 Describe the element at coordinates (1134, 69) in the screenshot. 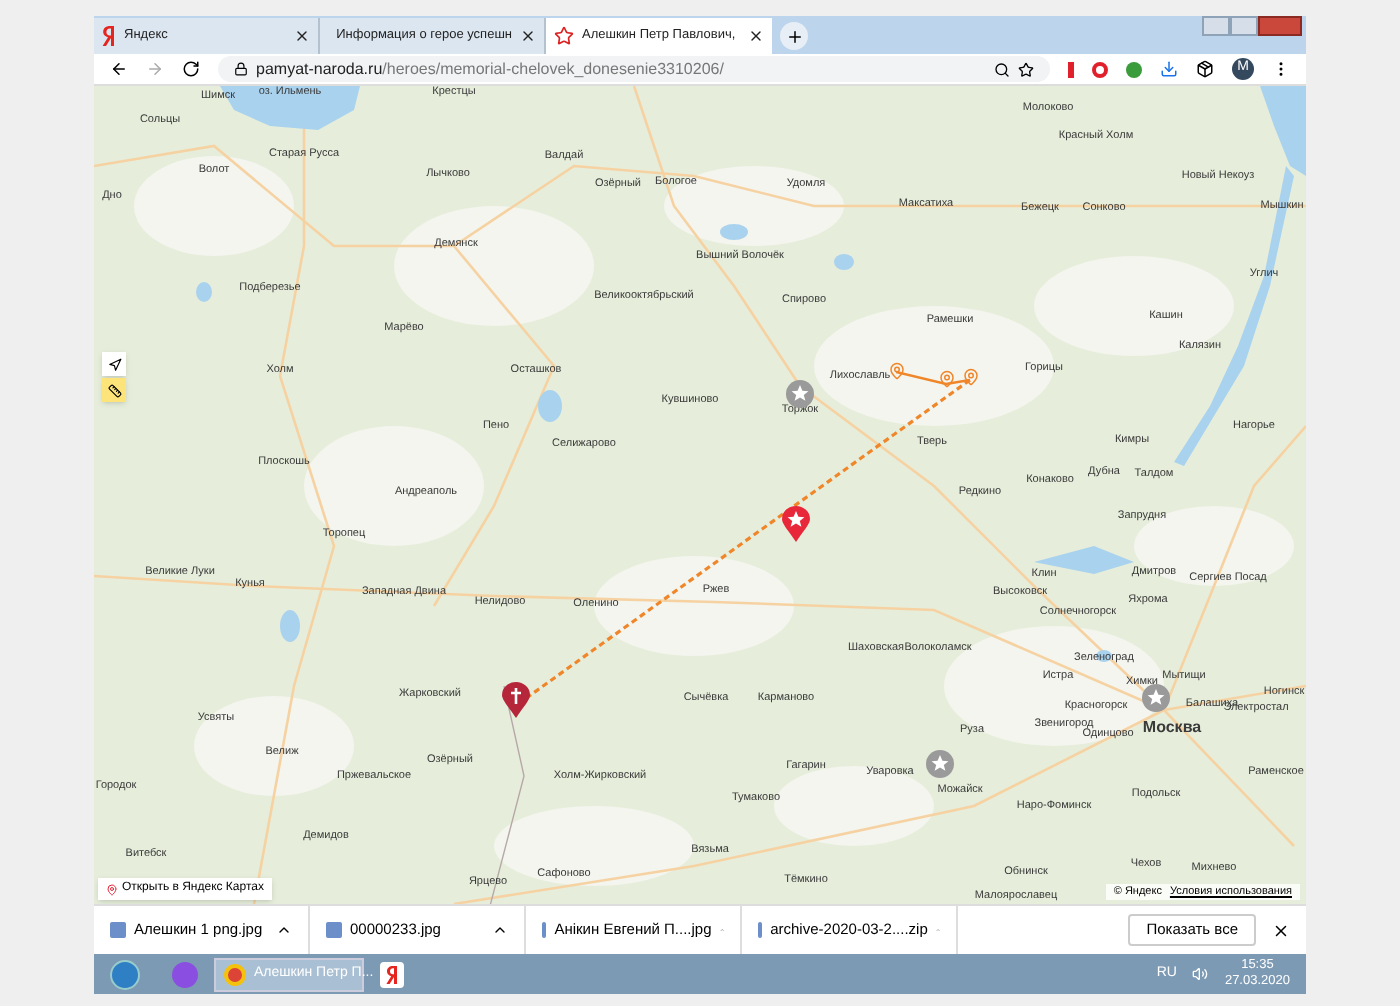

I see `download-extension-icon` at that location.